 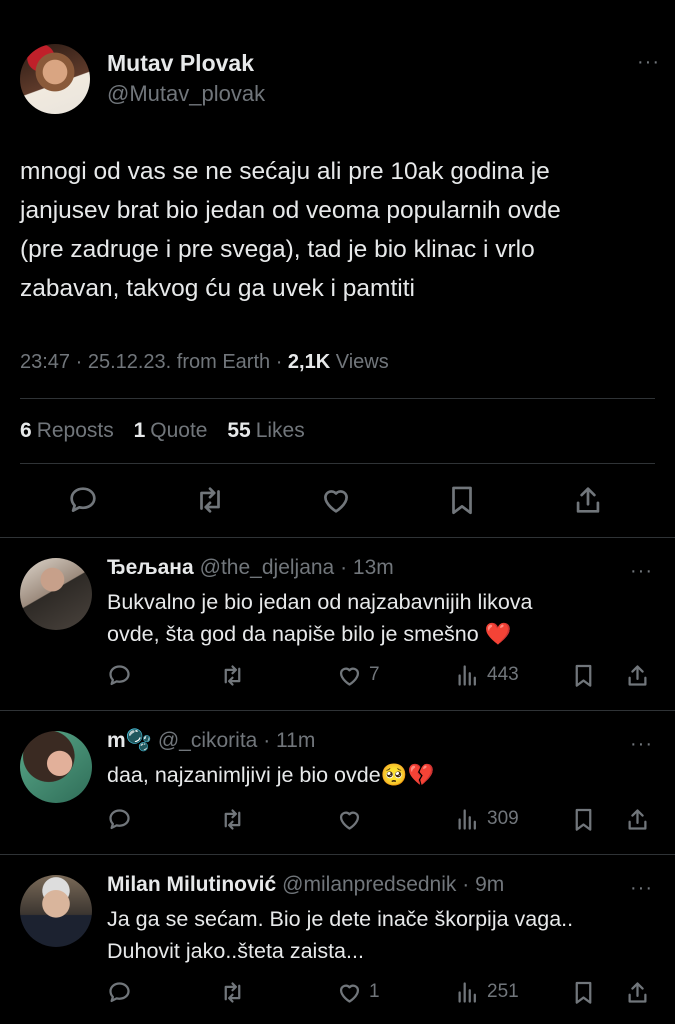 What do you see at coordinates (374, 991) in the screenshot?
I see `like-count: 1` at bounding box center [374, 991].